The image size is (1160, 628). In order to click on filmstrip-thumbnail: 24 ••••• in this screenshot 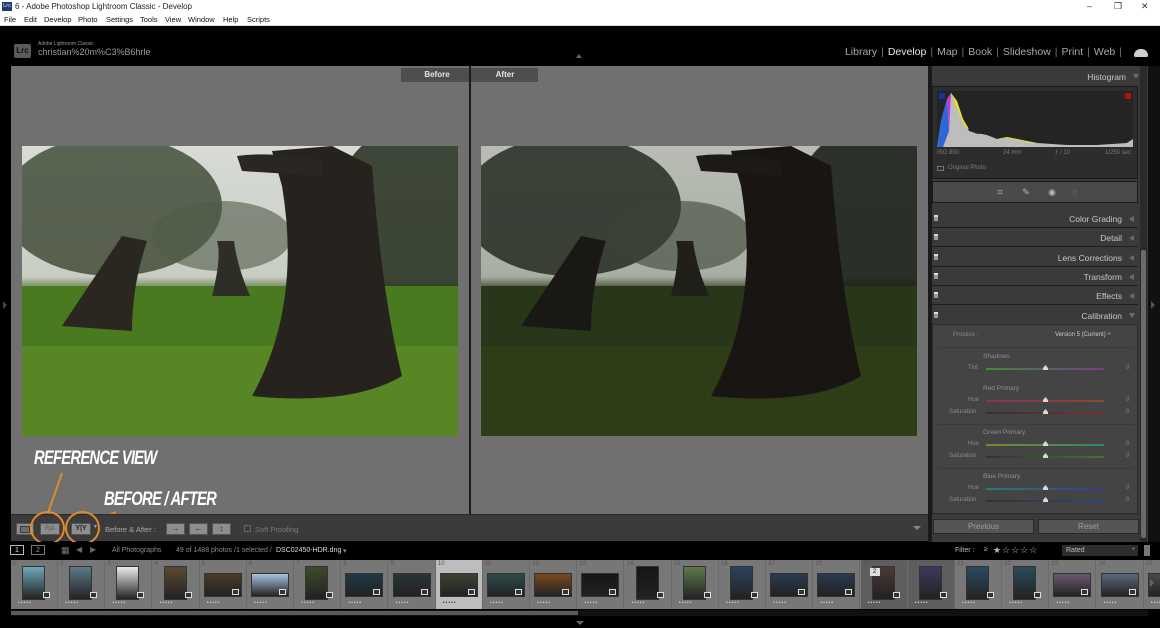, I will do `click(1120, 584)`.